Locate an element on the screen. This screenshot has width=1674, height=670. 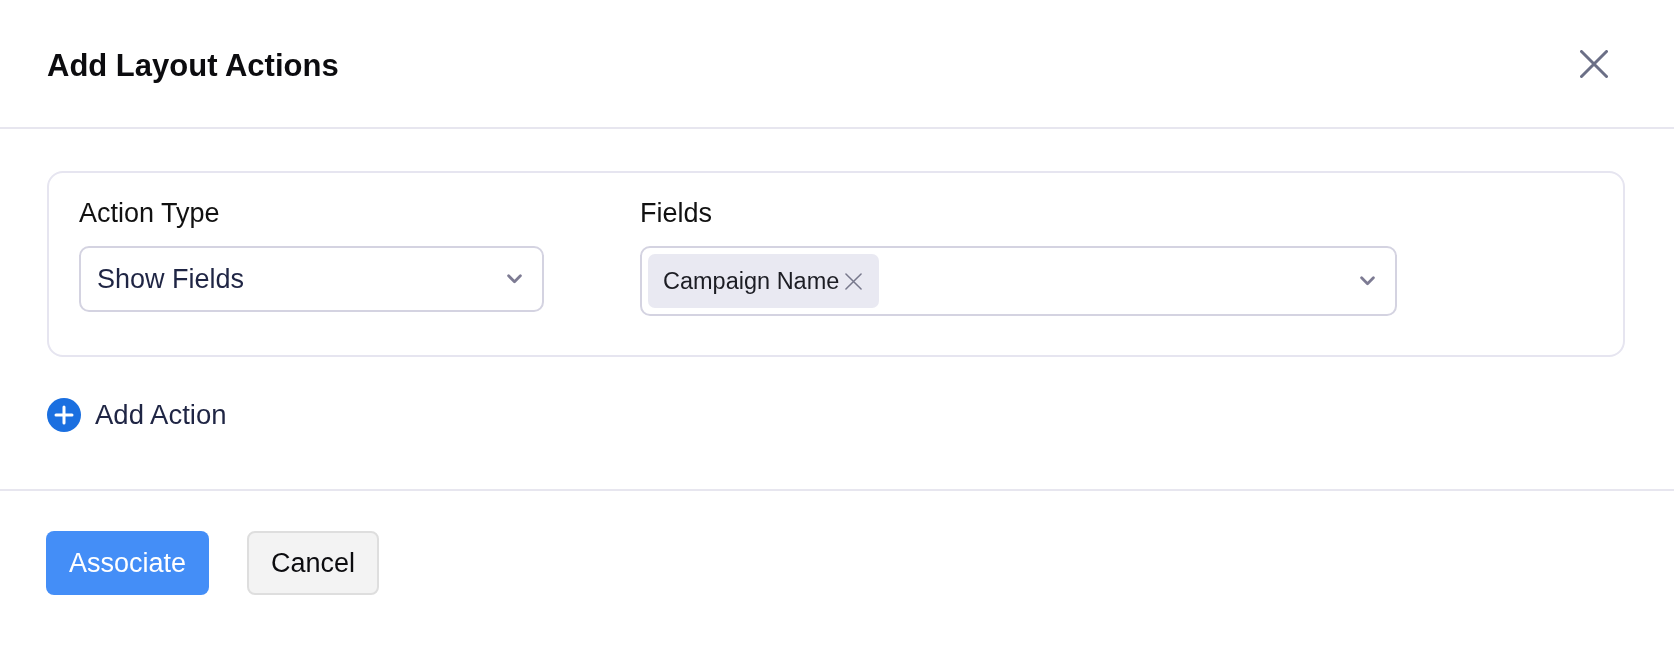
dialog-title: Add Layout Actions is located at coordinates (193, 66).